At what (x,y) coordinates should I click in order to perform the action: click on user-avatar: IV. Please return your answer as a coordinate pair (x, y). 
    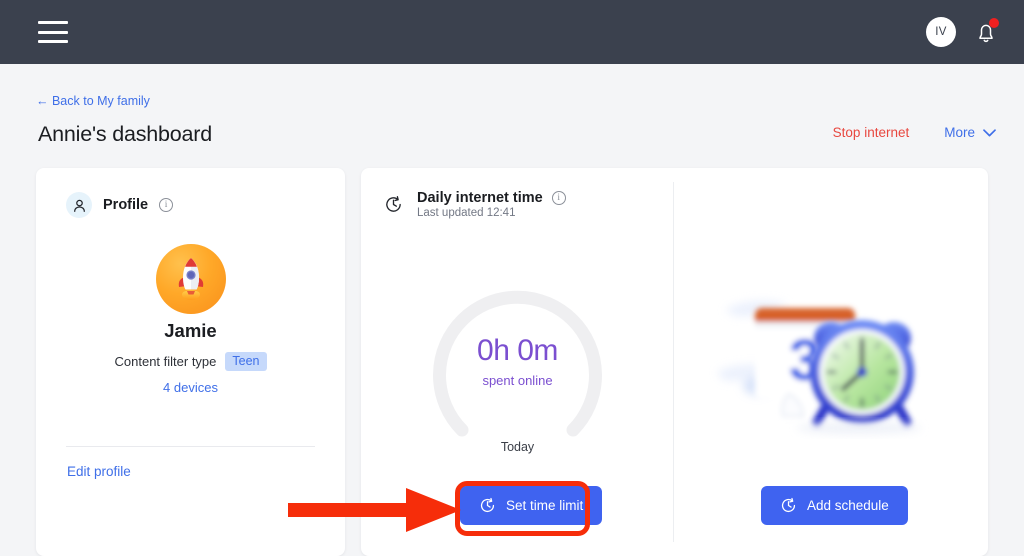
    Looking at the image, I should click on (941, 32).